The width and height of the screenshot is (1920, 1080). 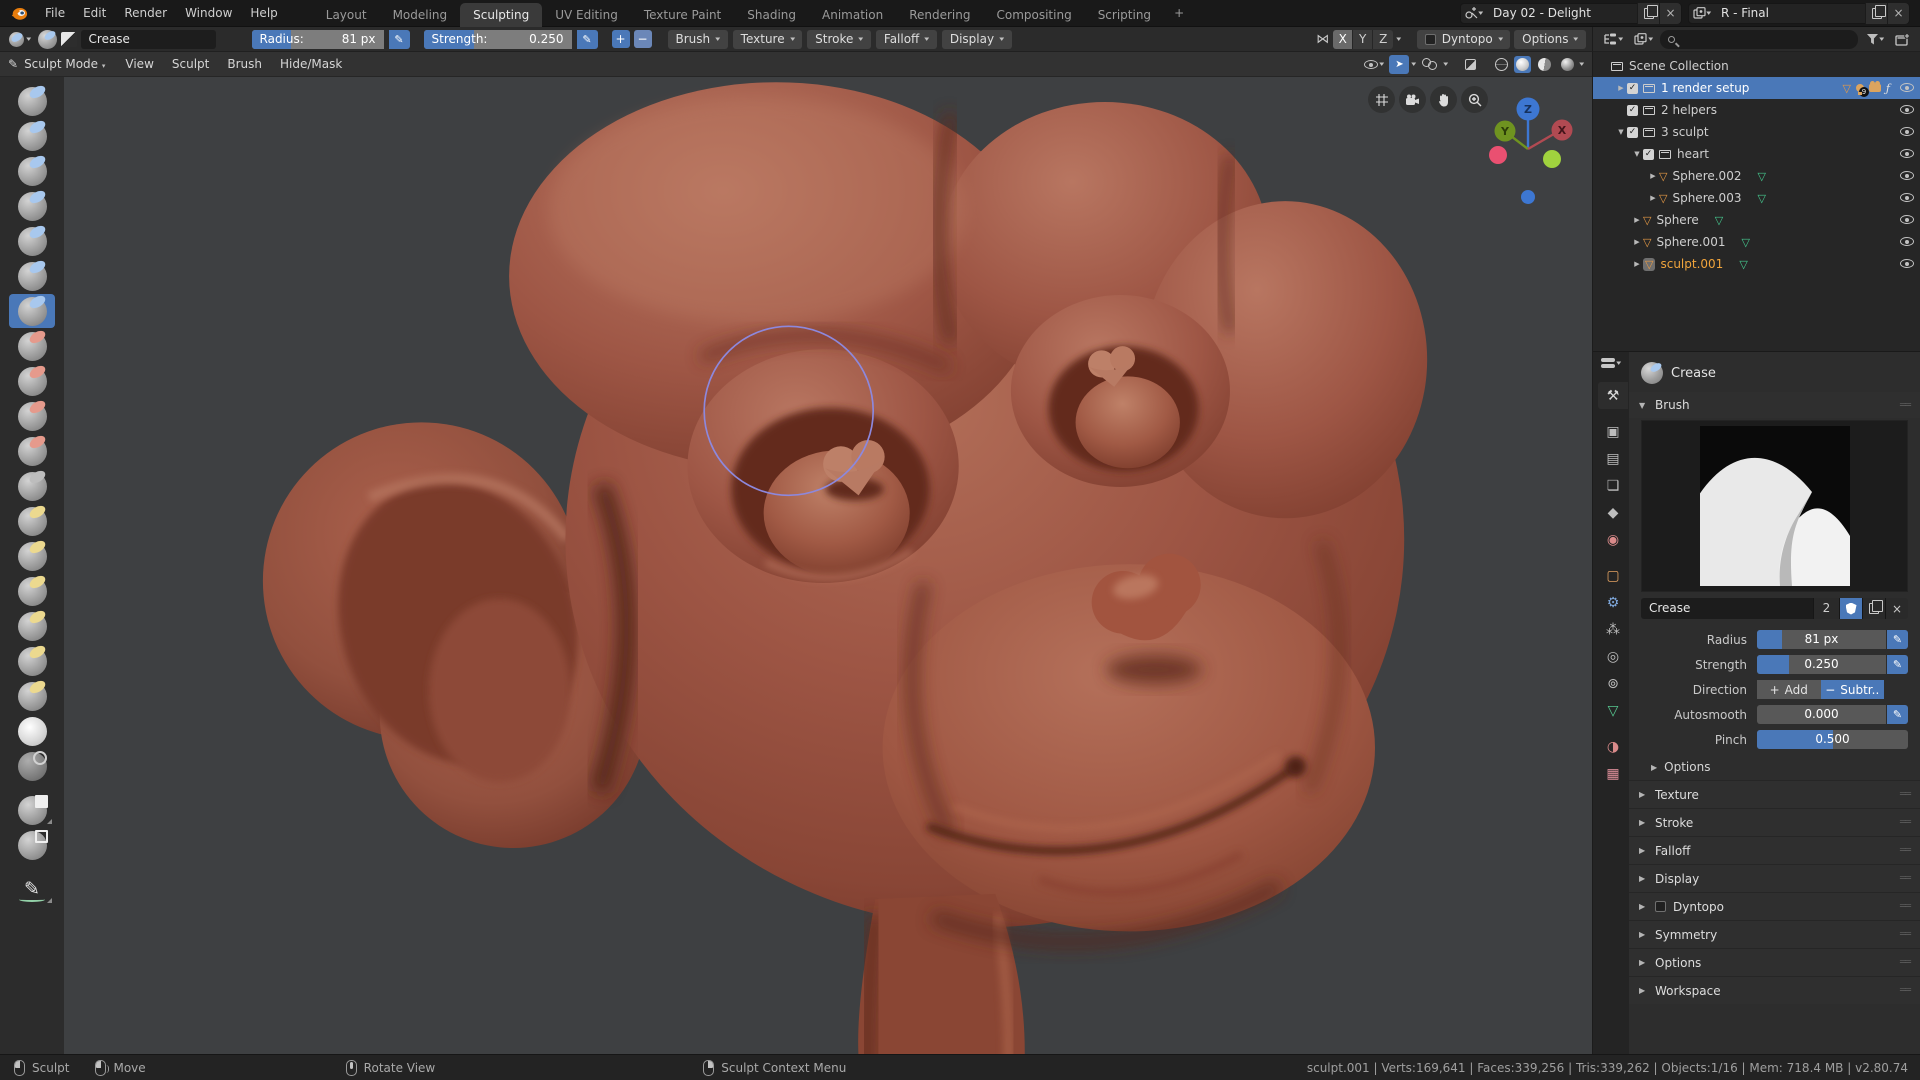 I want to click on outliner-row: ▶ ▽ Sphere.003 ▽, so click(x=1756, y=198).